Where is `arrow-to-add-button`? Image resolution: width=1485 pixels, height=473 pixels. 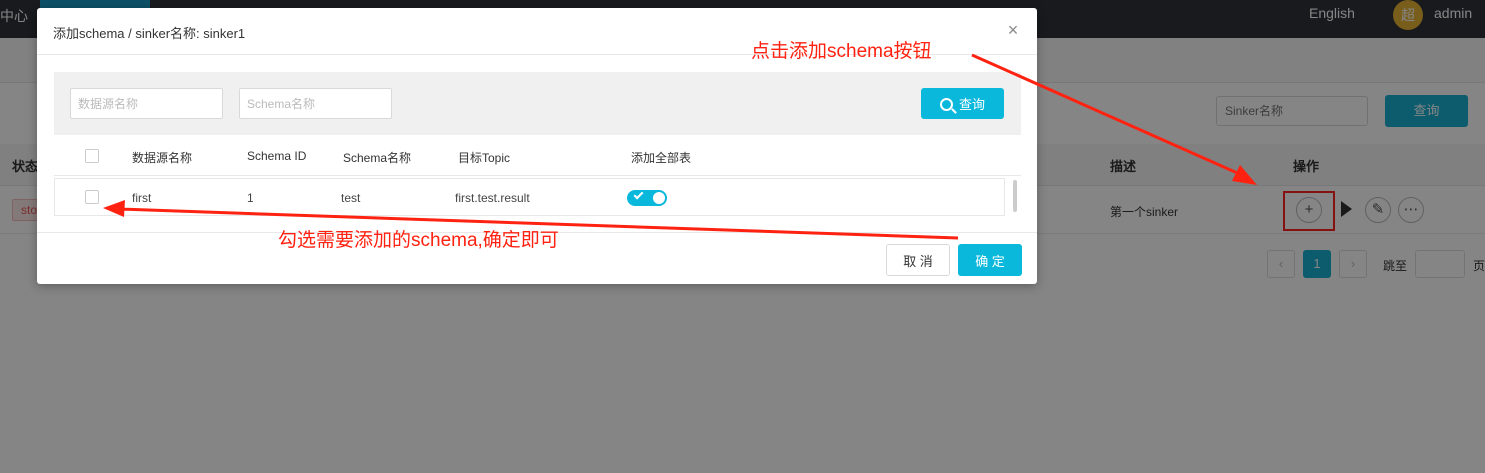 arrow-to-add-button is located at coordinates (1114, 119).